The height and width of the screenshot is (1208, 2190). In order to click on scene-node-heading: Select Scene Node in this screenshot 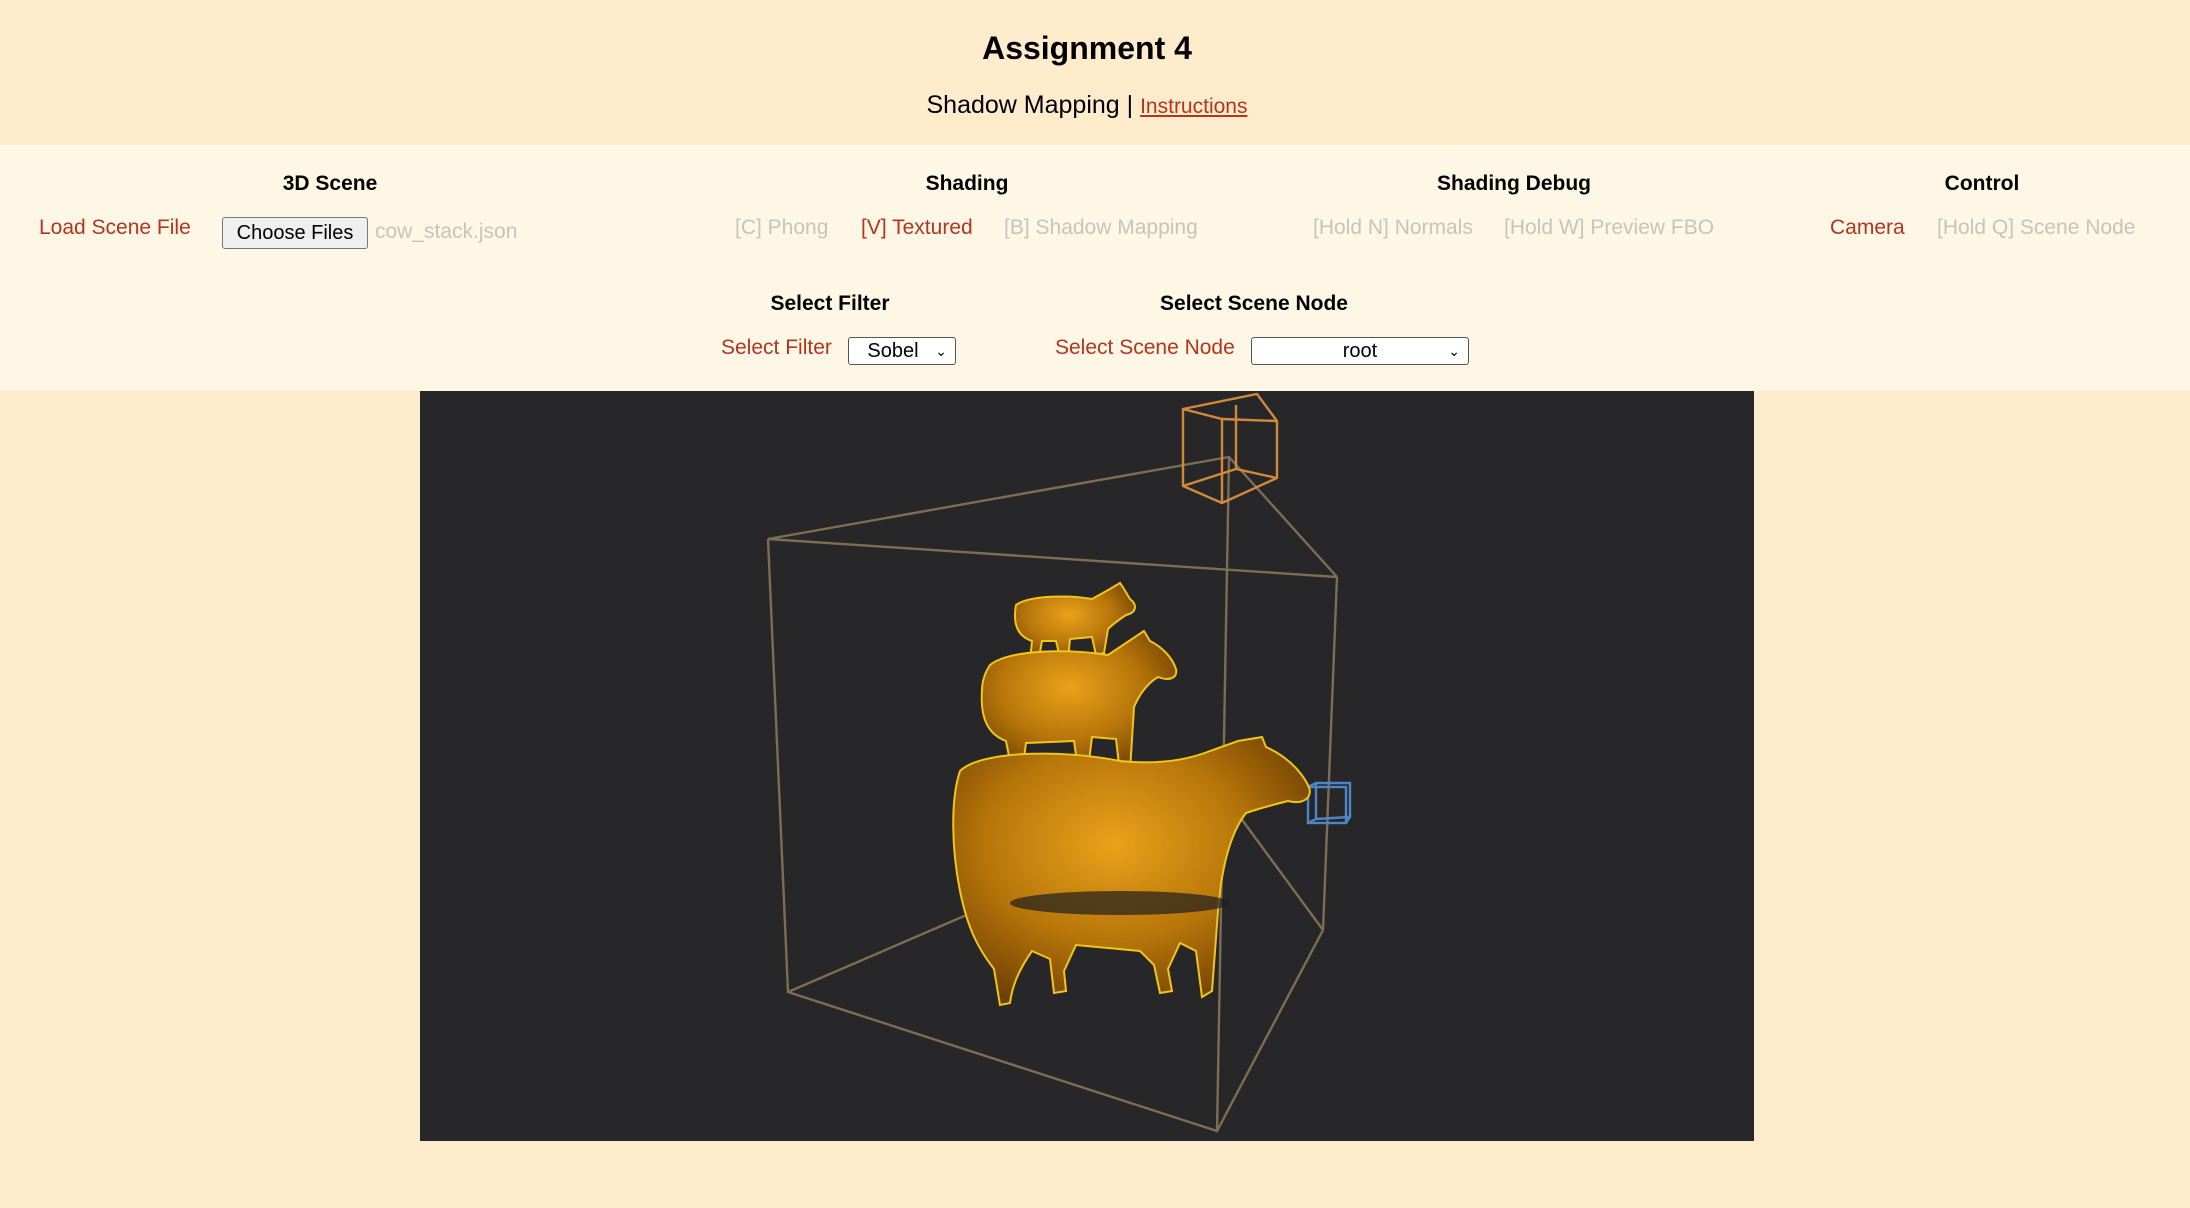, I will do `click(1254, 303)`.